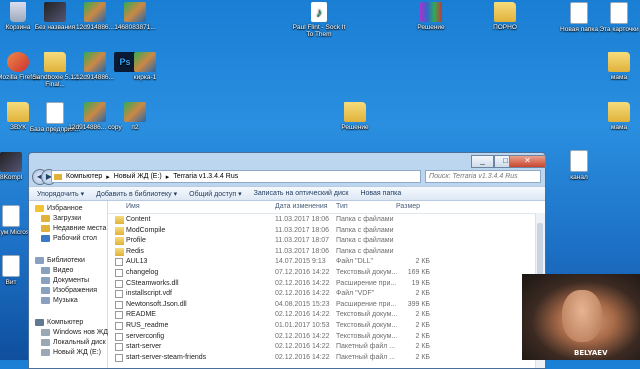 Image resolution: width=640 pixels, height=369 pixels. I want to click on breadcrumb-drive: Новый ЖД (E:), so click(138, 176).